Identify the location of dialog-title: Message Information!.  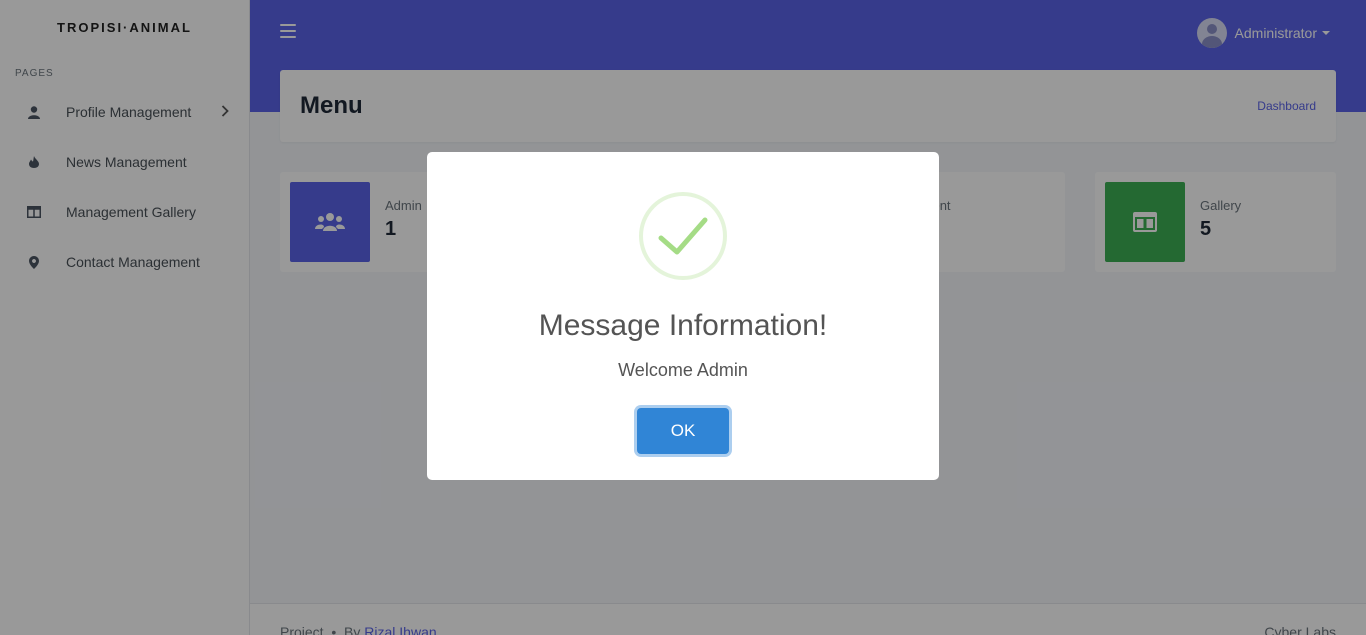
(683, 325).